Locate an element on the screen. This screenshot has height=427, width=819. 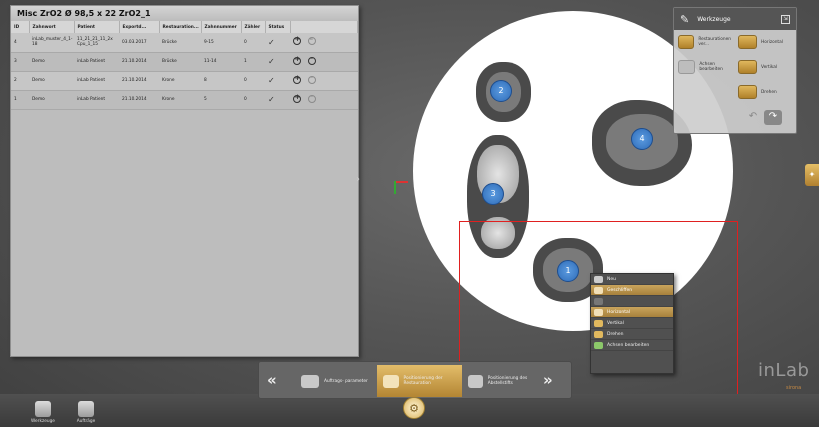
tools-bottom-button: Werkzeuge is located at coordinates (43, 412).